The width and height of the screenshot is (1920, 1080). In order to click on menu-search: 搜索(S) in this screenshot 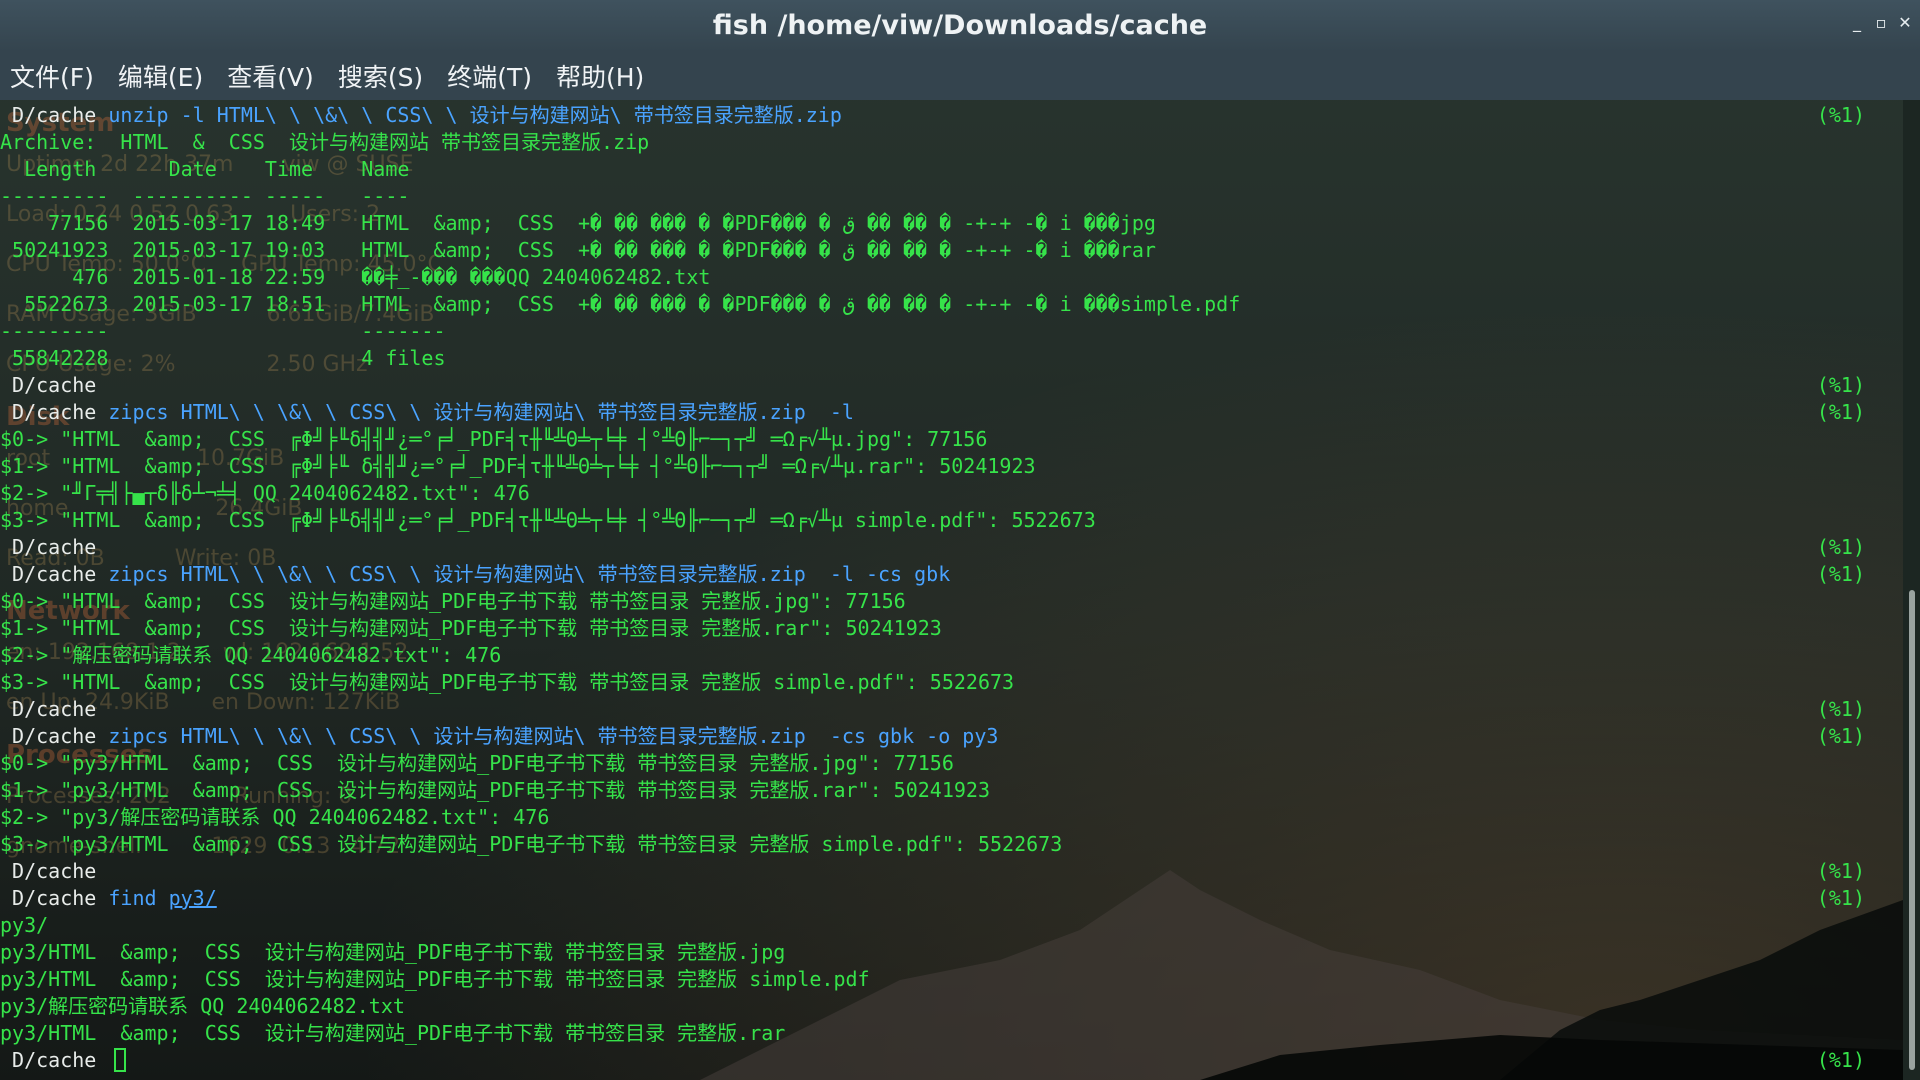, I will do `click(380, 76)`.